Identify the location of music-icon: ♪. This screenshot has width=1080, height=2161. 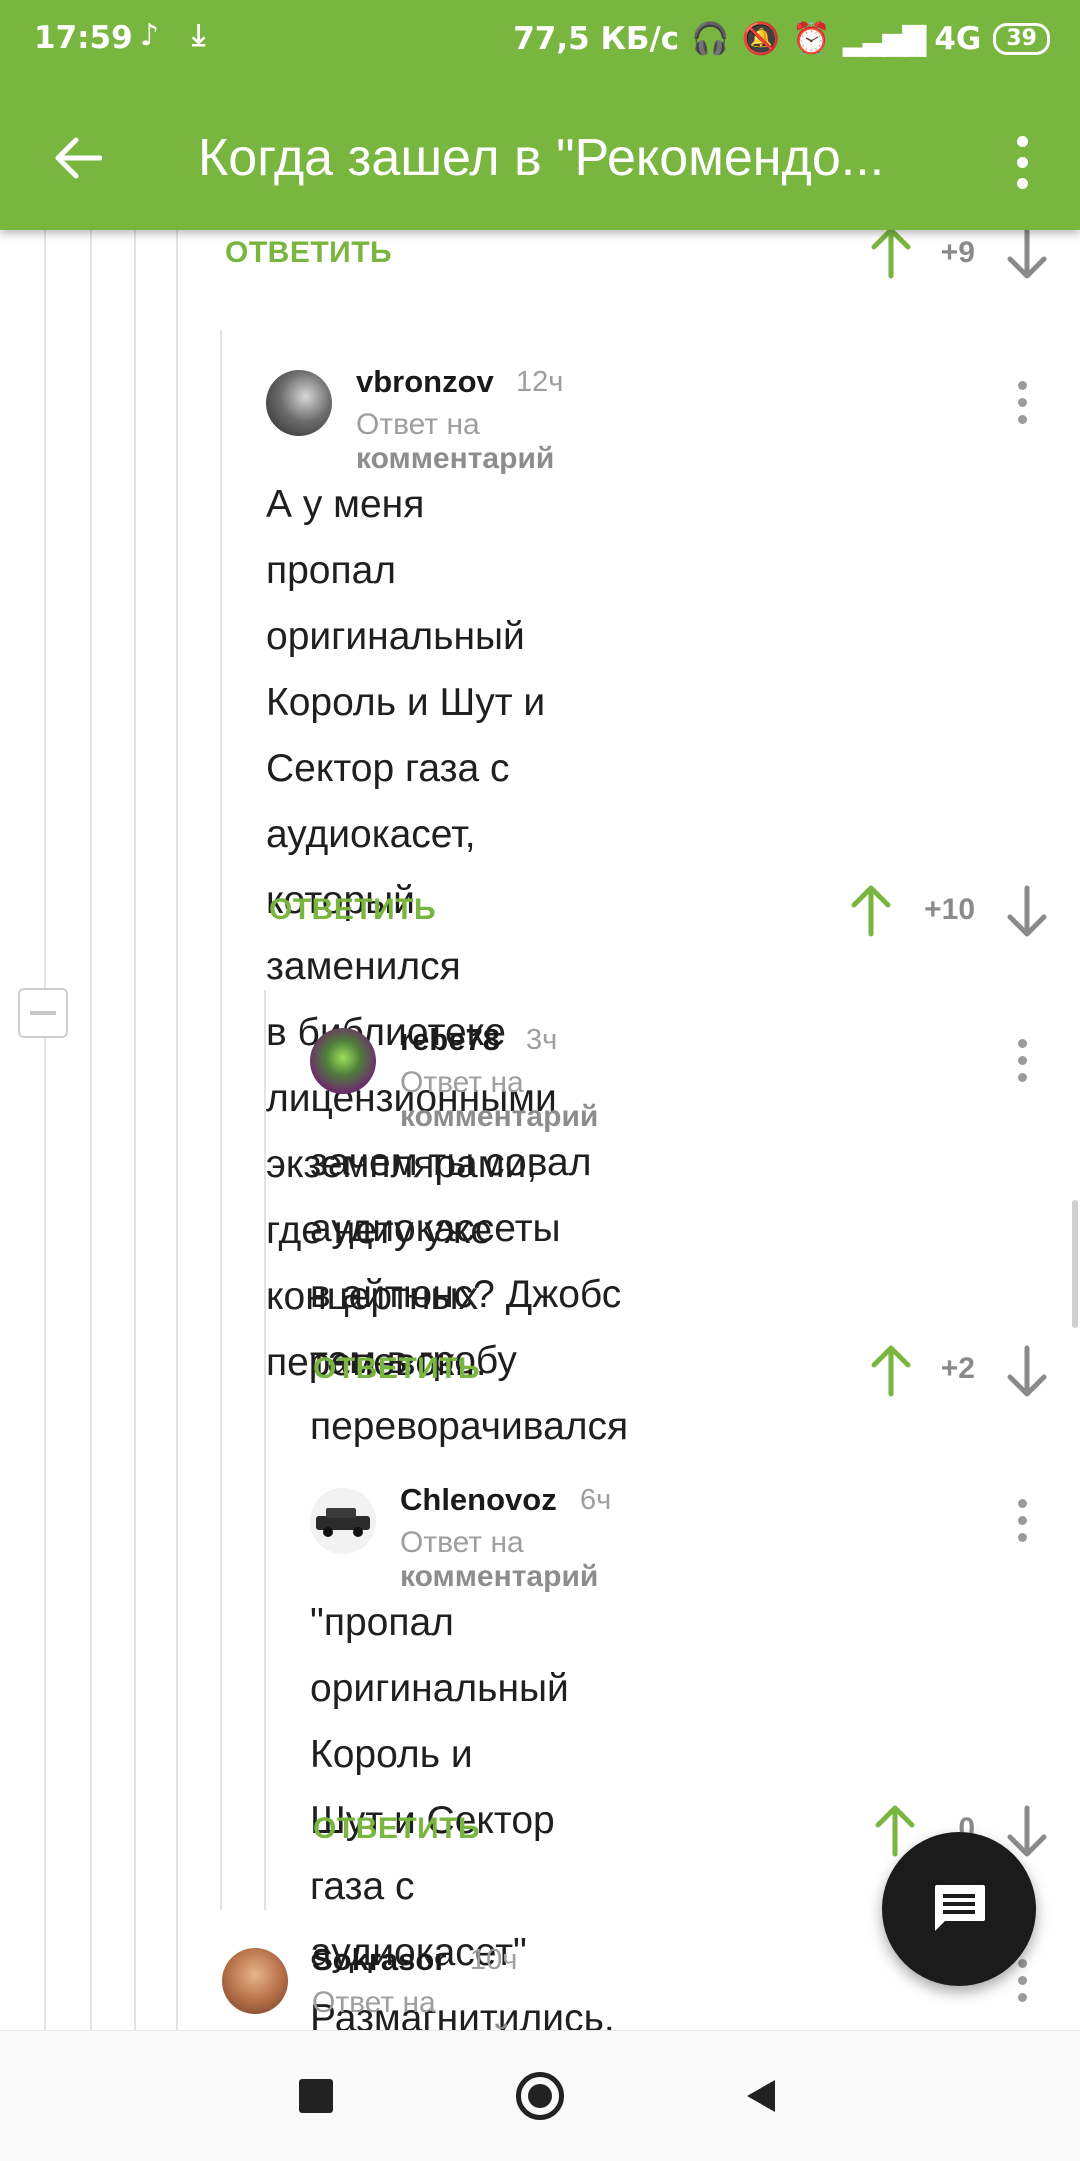
(150, 35).